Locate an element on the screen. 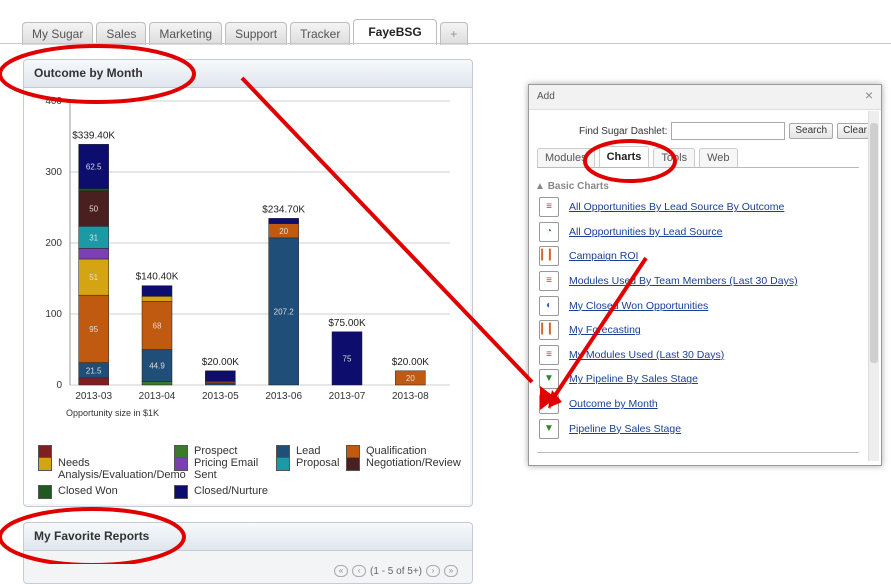 The image size is (891, 584). dashlet-link: My Modules Used (Last 30 Days) is located at coordinates (646, 355).